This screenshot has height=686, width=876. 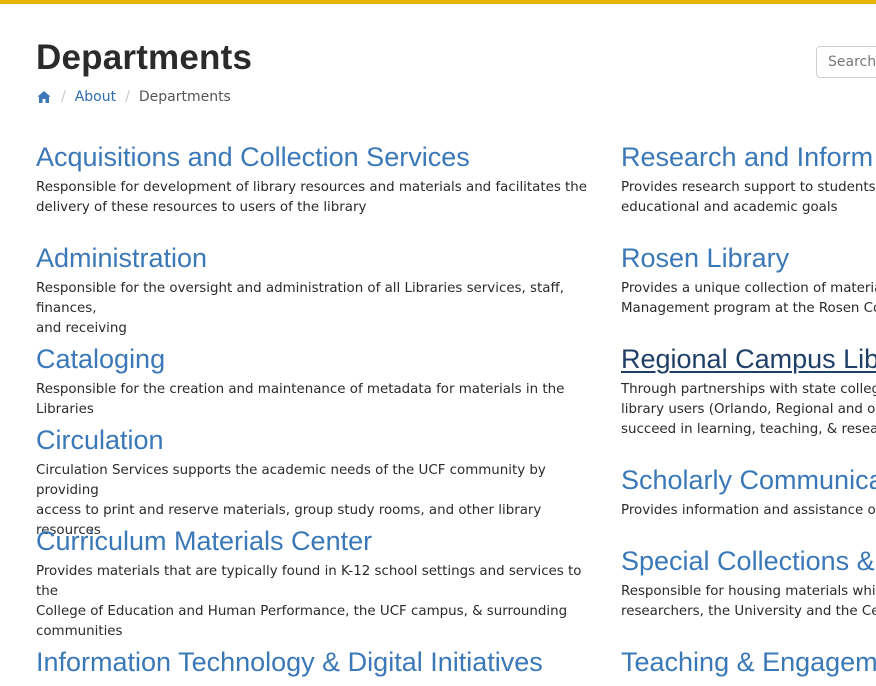 I want to click on home-icon, so click(x=44, y=97).